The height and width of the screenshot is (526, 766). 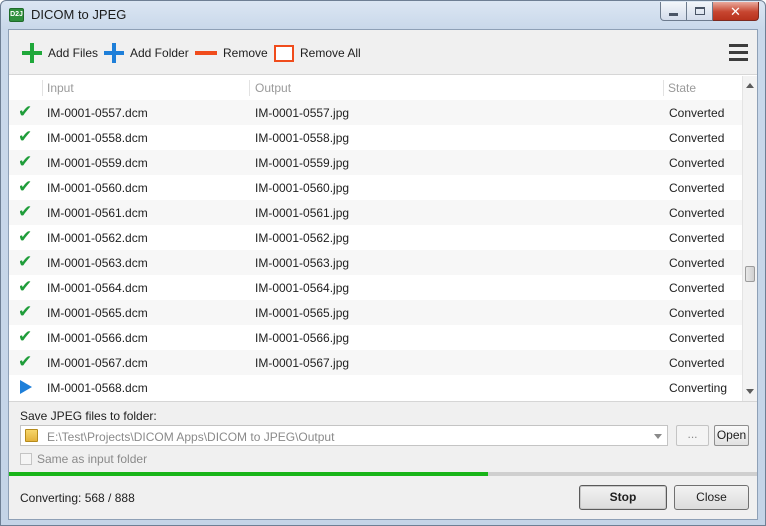 What do you see at coordinates (16, 15) in the screenshot?
I see `app-icon: D2J` at bounding box center [16, 15].